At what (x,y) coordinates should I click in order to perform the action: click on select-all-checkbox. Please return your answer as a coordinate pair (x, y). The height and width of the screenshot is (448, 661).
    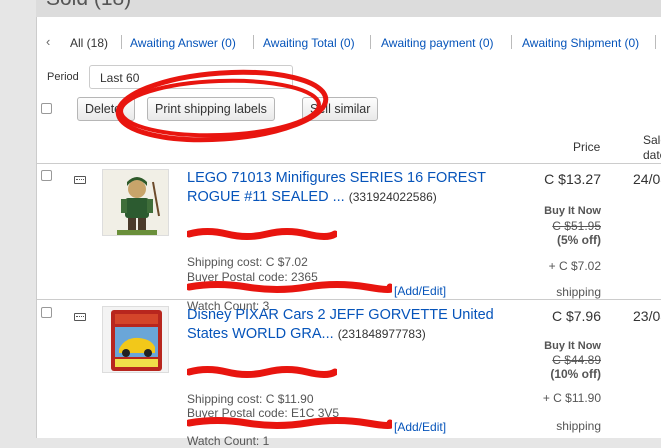
    Looking at the image, I should click on (46, 108).